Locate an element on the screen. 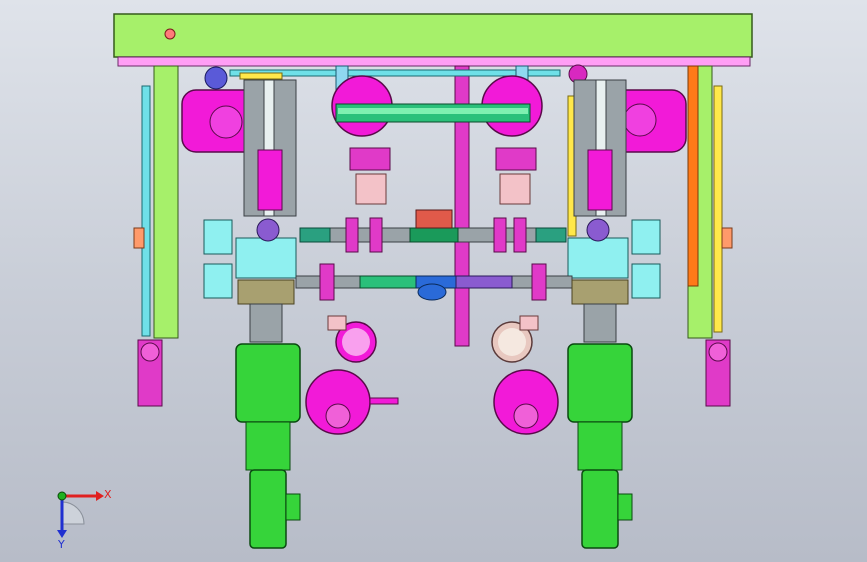  pressure-gauges is located at coordinates (433, 339).